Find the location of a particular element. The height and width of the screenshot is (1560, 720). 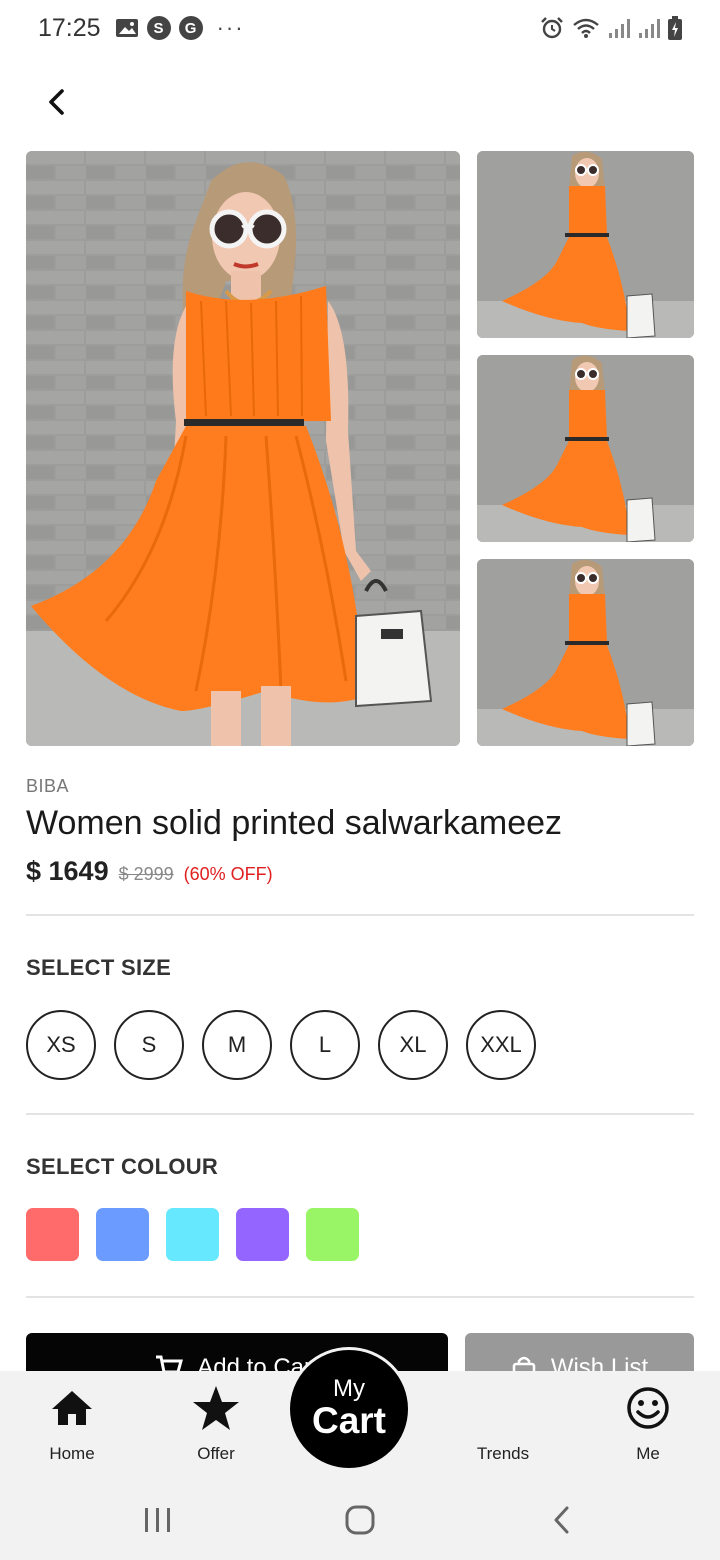

size-options: XS S M L XL XXL is located at coordinates (281, 1045).